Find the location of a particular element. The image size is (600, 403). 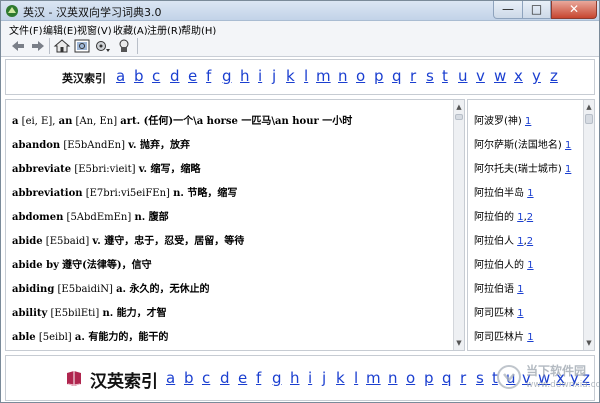

list-item: 阿司匹林 1 is located at coordinates (499, 311).